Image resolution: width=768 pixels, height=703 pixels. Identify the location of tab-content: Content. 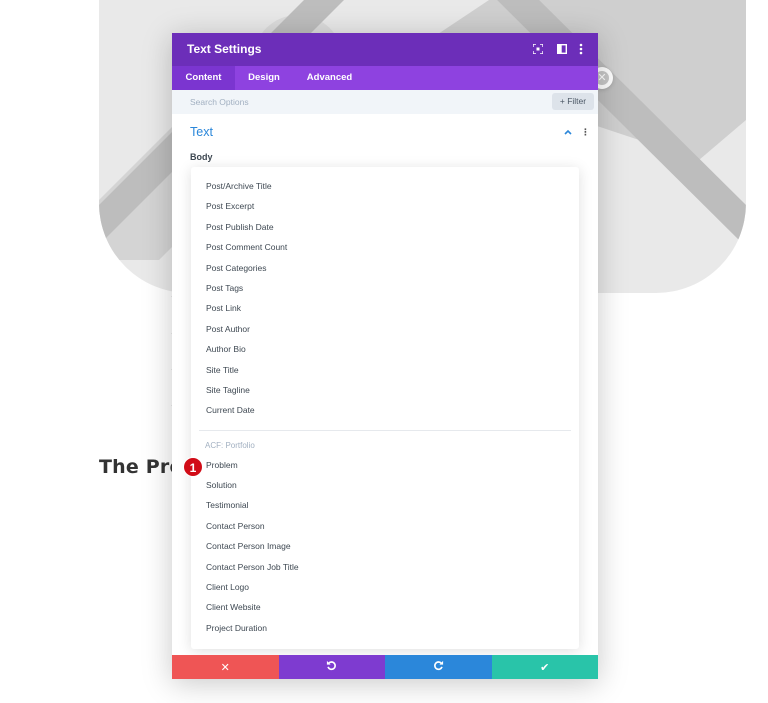
(203, 78).